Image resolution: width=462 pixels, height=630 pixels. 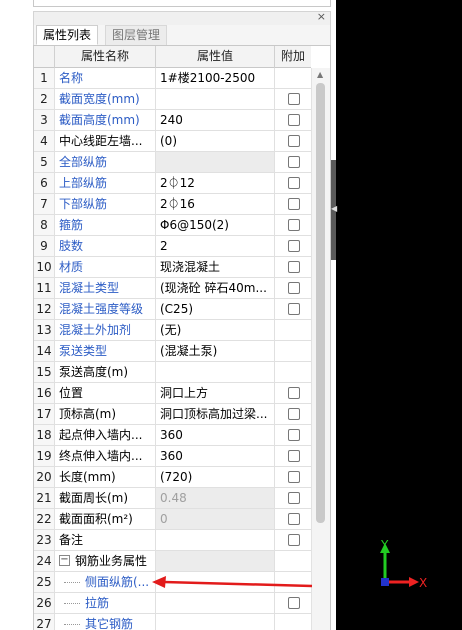 I want to click on header-name: 属性名称, so click(x=105, y=57).